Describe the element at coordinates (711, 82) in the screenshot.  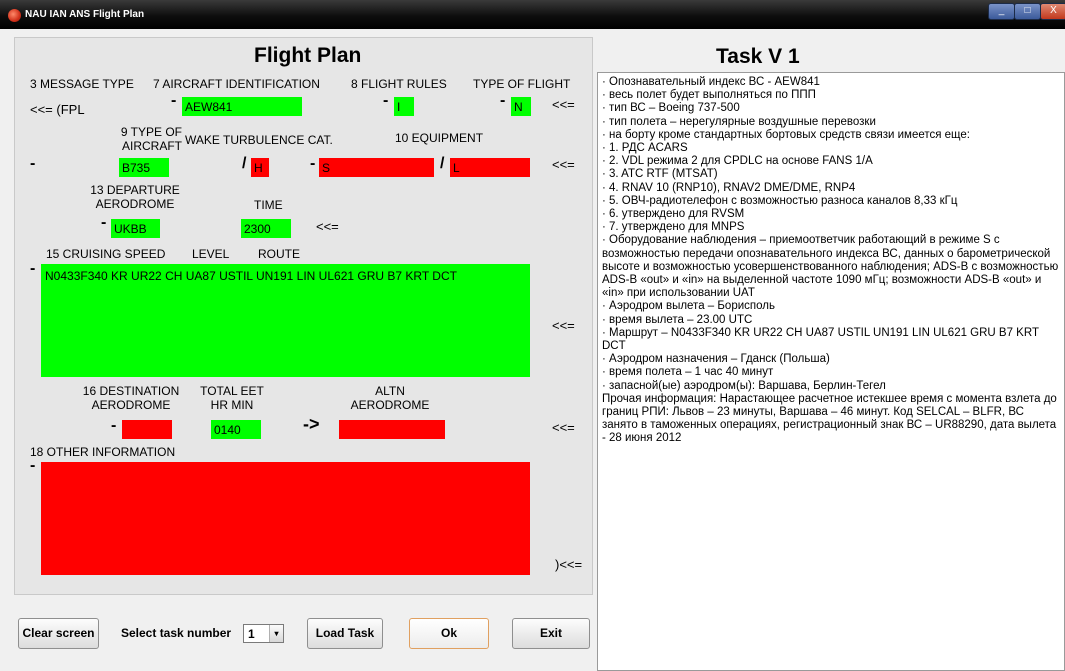
I see `task-line: · Опознавательный индекс ВС - AEW841` at that location.